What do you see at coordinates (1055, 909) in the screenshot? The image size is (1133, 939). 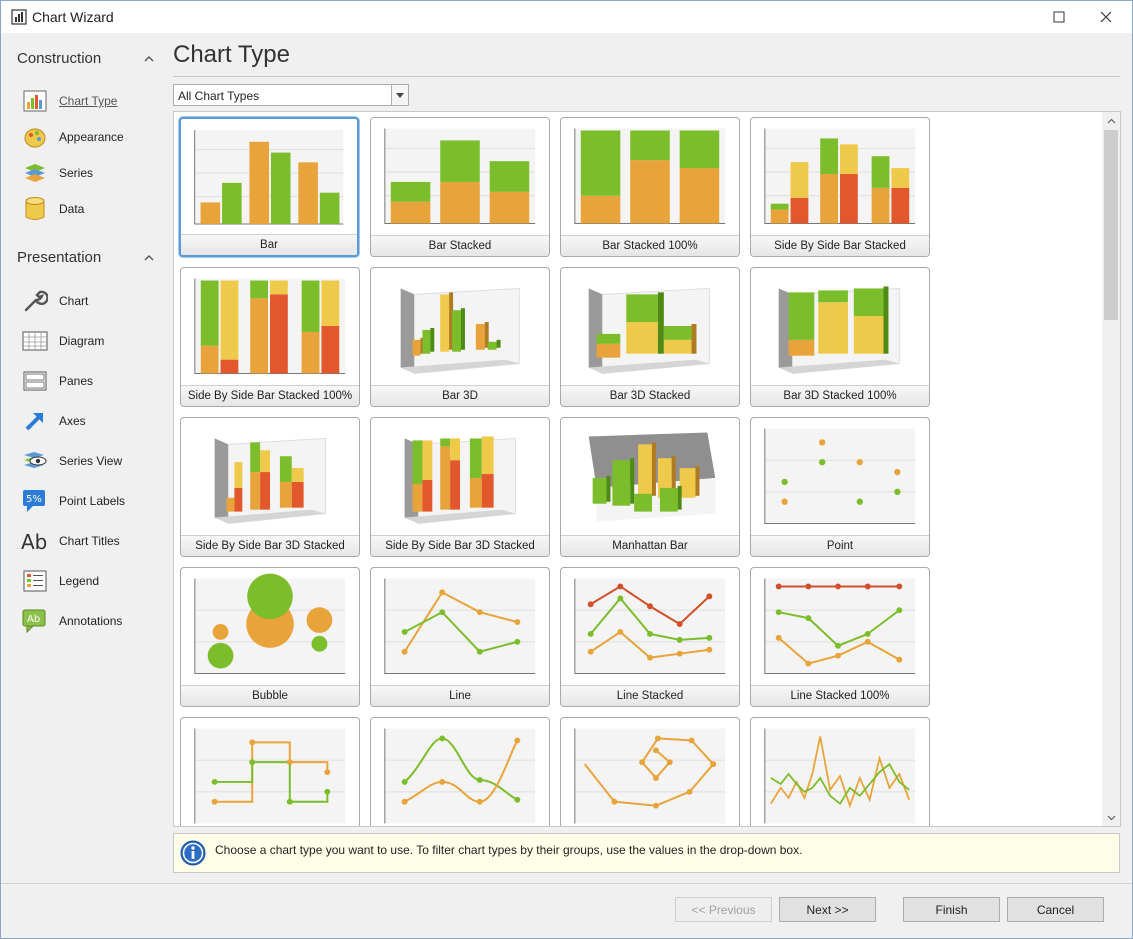 I see `cancel-button: Cancel` at bounding box center [1055, 909].